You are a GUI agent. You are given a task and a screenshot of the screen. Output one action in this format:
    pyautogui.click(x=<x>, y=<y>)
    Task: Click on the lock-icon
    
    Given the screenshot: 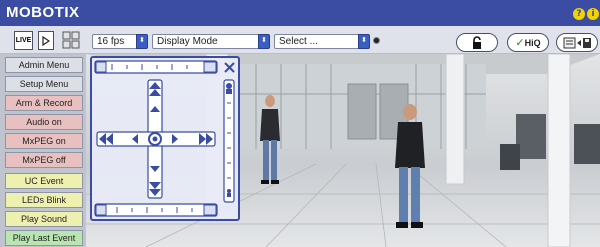 What is the action you would take?
    pyautogui.click(x=477, y=42)
    